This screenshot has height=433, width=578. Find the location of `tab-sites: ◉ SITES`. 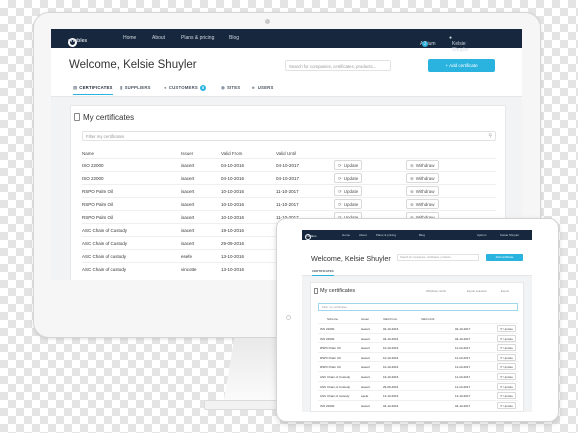

tab-sites: ◉ SITES is located at coordinates (230, 88).